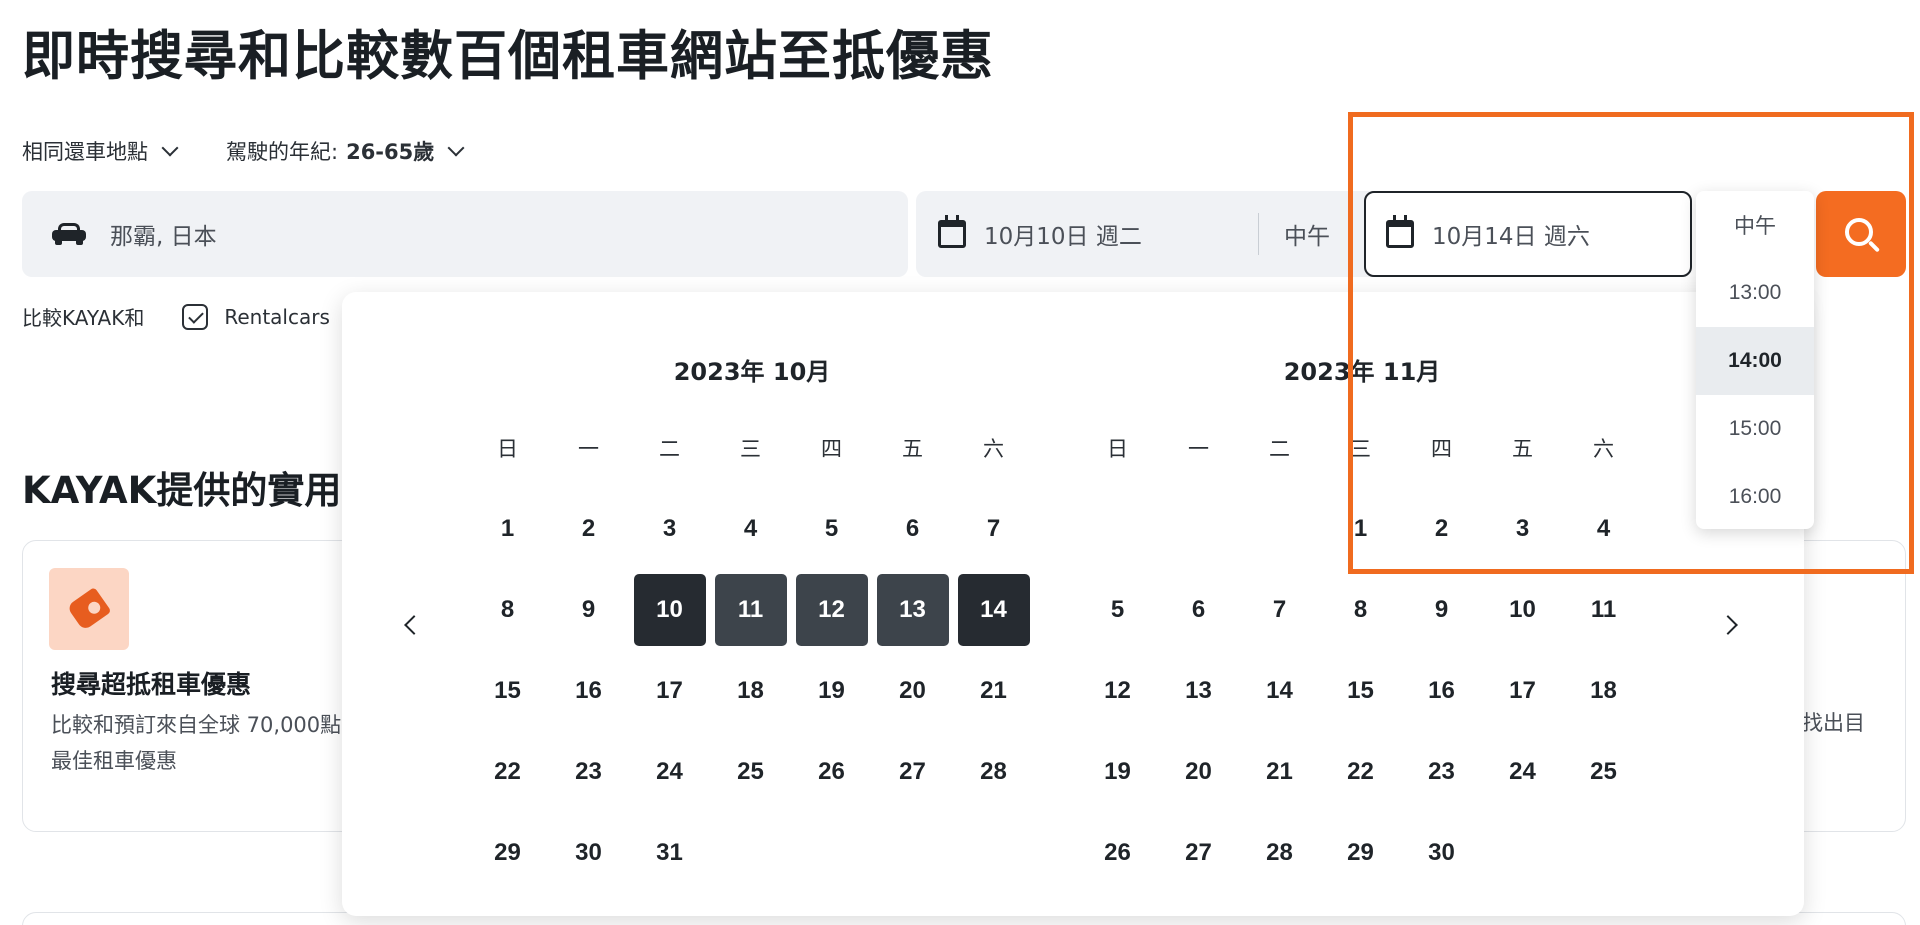  I want to click on day-number: 6, so click(1198, 609).